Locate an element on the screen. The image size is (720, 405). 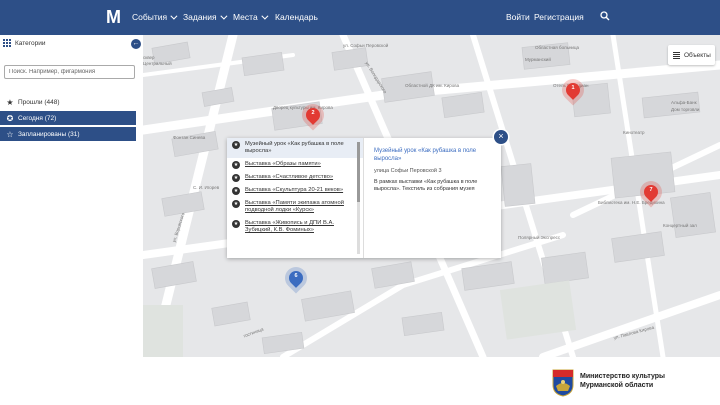
murmansk-emblem-icon is located at coordinates (563, 383).